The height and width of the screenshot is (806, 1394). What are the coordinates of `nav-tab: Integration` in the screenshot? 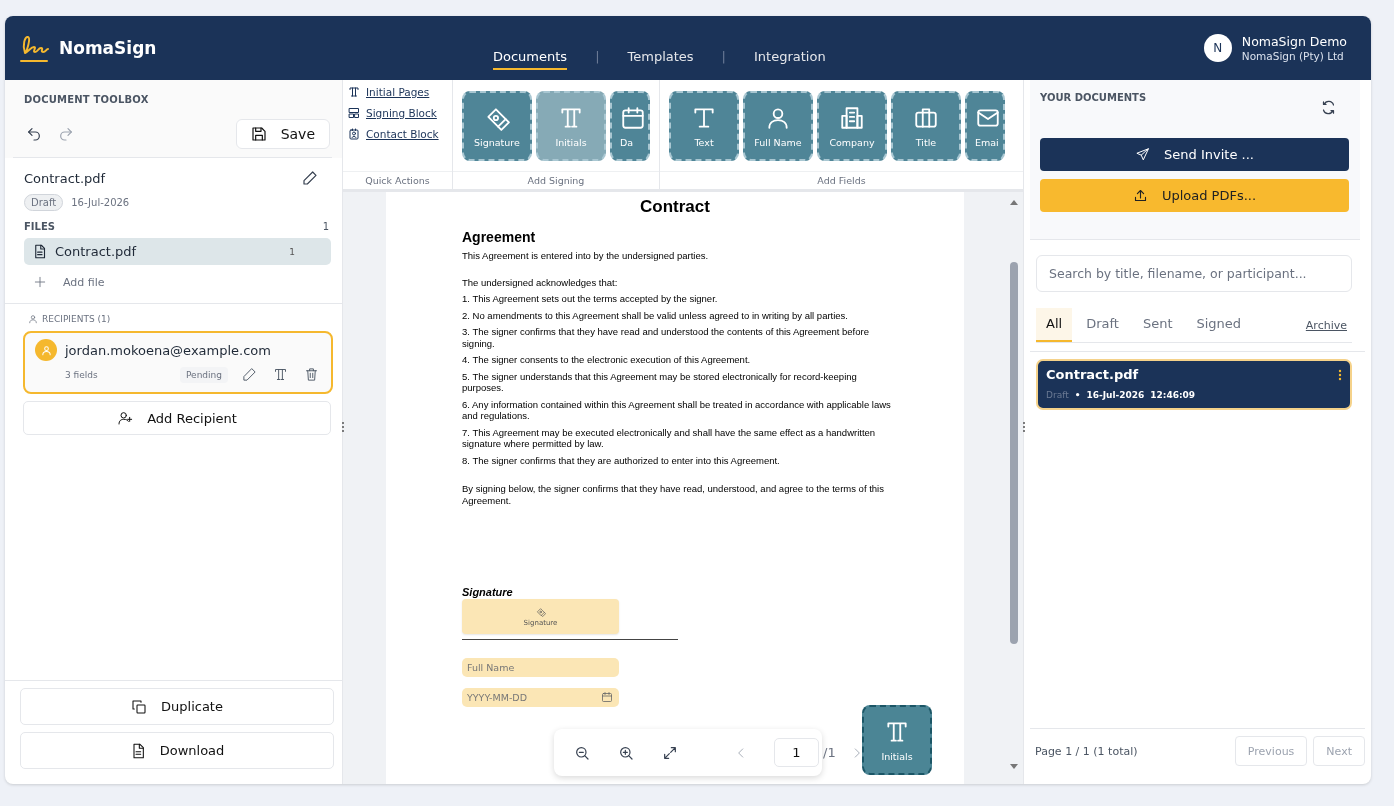 It's located at (790, 57).